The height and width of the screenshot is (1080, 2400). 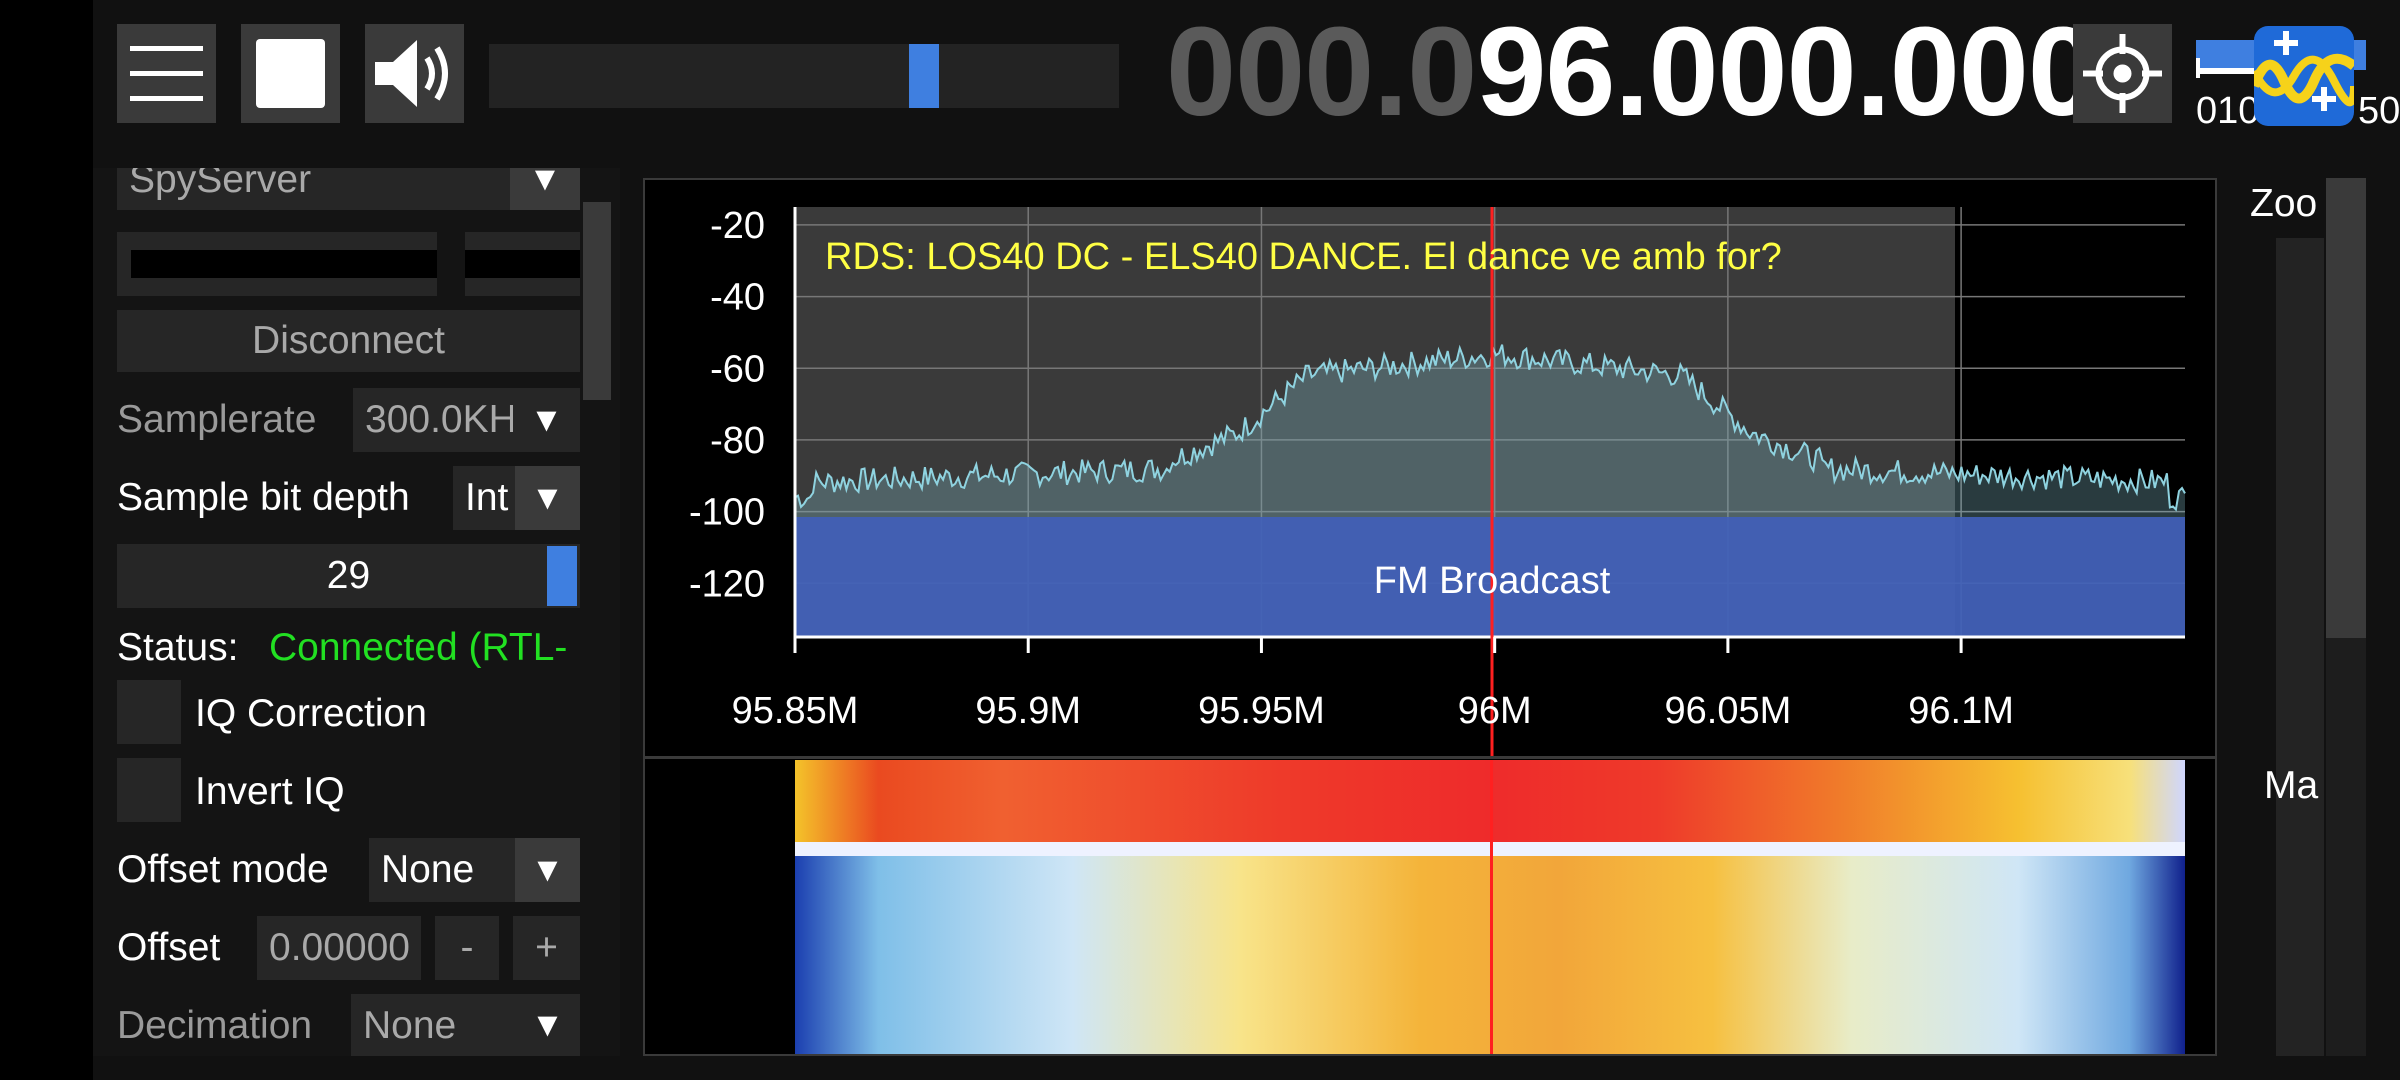 I want to click on decimation-value: None, so click(x=410, y=1025).